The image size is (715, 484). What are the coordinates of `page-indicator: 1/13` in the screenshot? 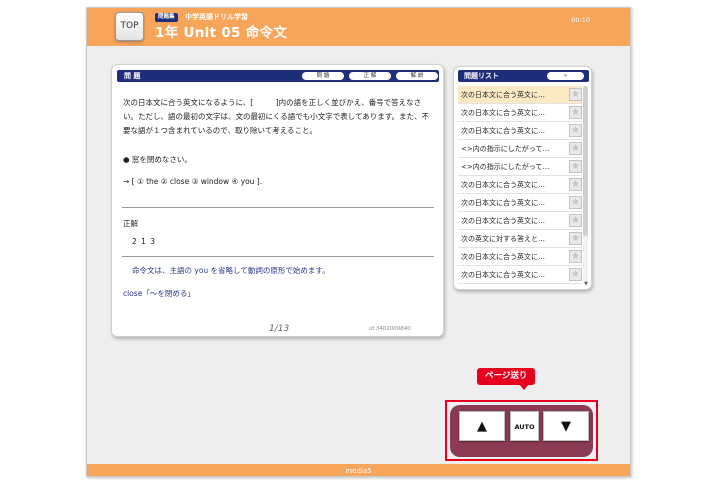 It's located at (279, 329).